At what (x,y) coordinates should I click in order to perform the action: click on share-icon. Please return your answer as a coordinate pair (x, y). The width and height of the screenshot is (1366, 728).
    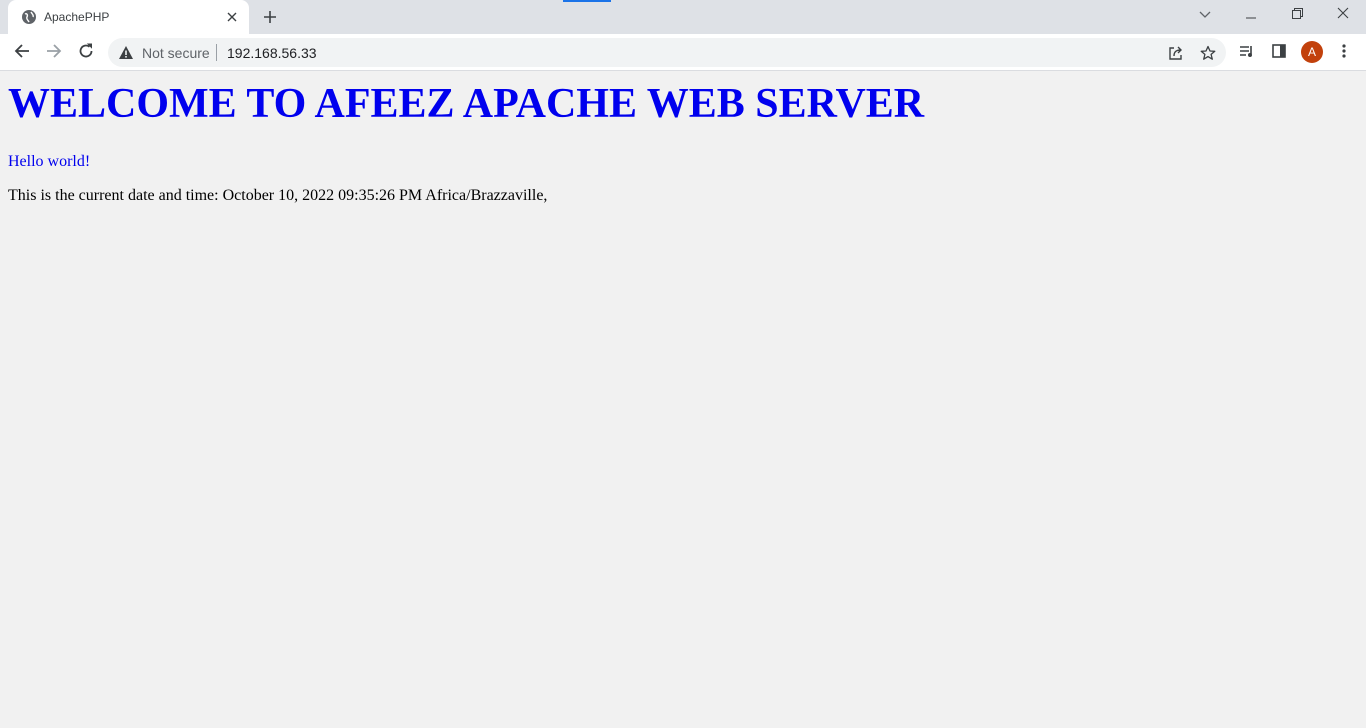
    Looking at the image, I should click on (1176, 53).